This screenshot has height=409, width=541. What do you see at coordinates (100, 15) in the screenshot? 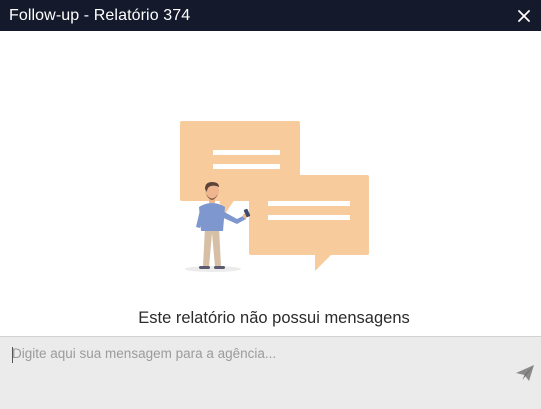
I see `window-title: Follow-up - Relatório 374` at bounding box center [100, 15].